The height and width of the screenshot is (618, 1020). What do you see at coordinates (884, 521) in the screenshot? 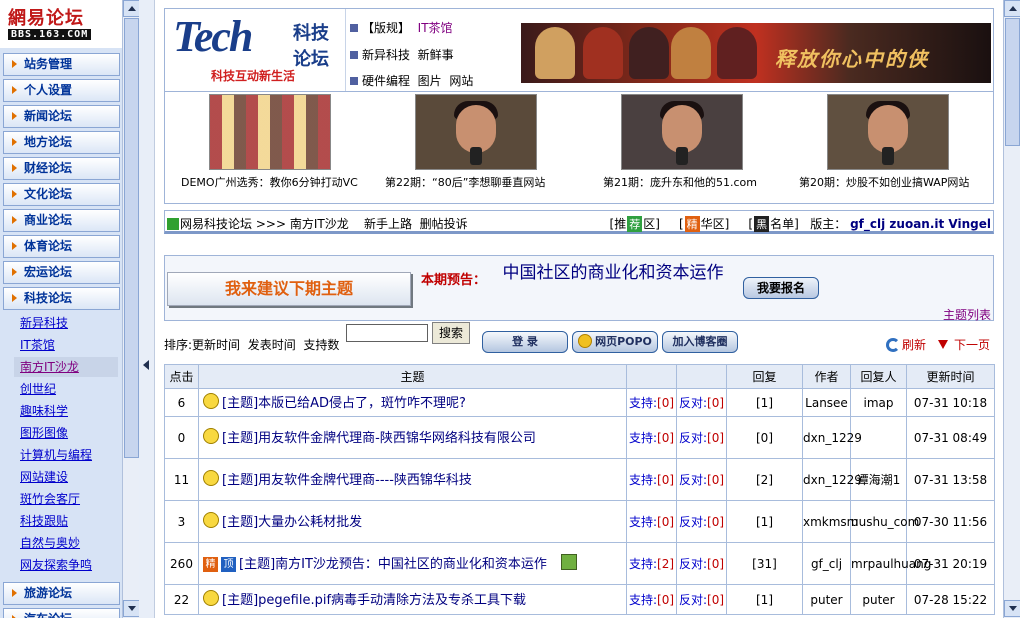
I see `replier-cell: uushu_com` at bounding box center [884, 521].